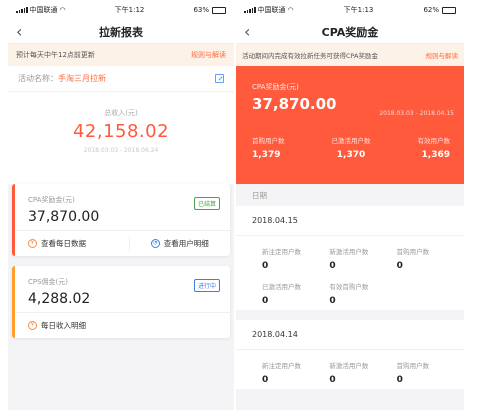  I want to click on daily-data-label: 查看每日数据, so click(63, 243).